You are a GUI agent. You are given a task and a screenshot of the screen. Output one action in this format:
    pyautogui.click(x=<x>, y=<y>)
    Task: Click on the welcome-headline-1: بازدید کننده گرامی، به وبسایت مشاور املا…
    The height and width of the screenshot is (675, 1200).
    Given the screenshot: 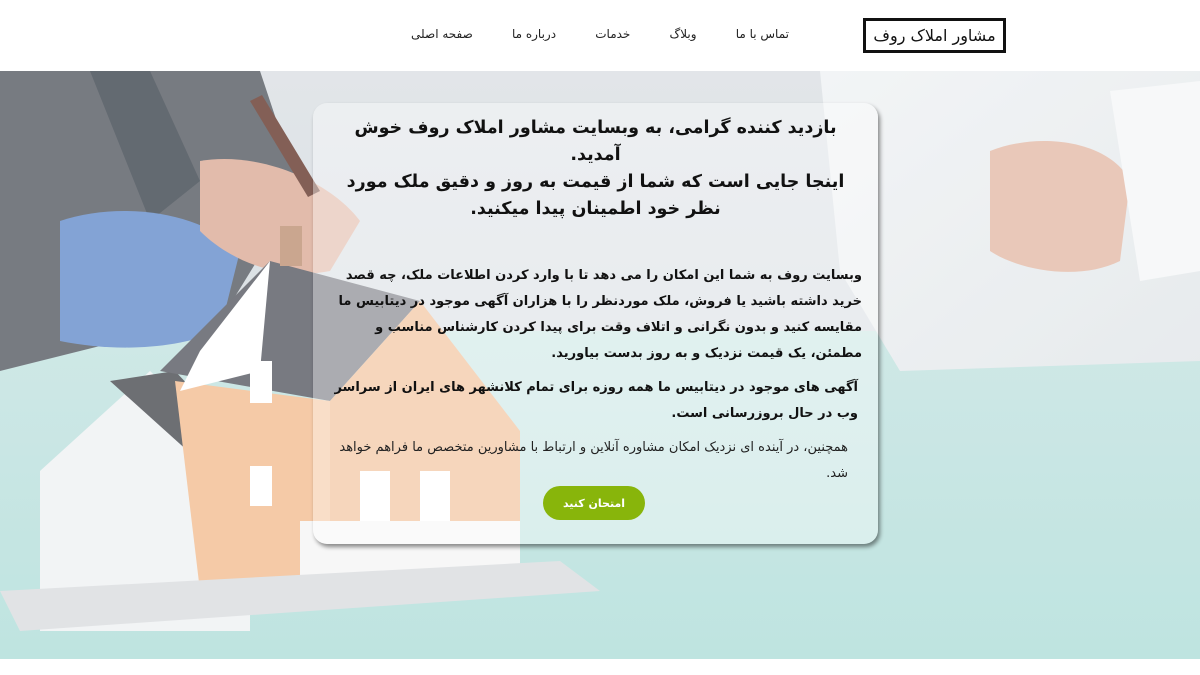 What is the action you would take?
    pyautogui.click(x=595, y=141)
    